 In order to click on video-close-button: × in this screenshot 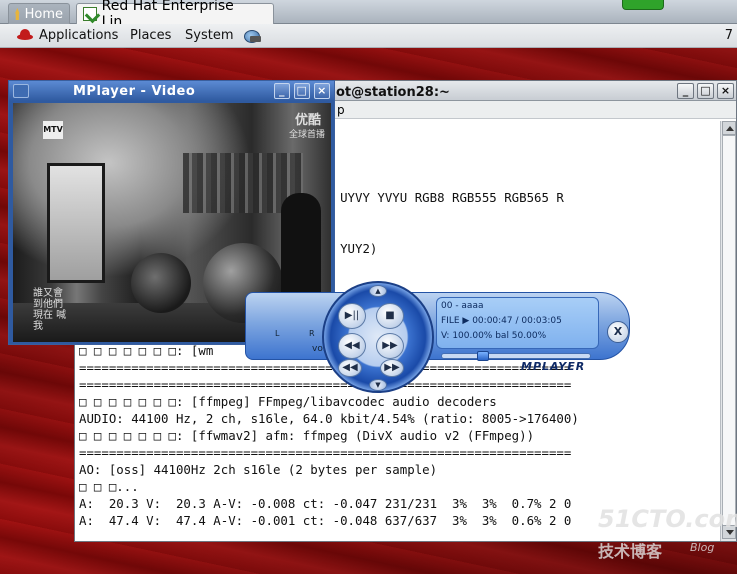, I will do `click(322, 91)`.